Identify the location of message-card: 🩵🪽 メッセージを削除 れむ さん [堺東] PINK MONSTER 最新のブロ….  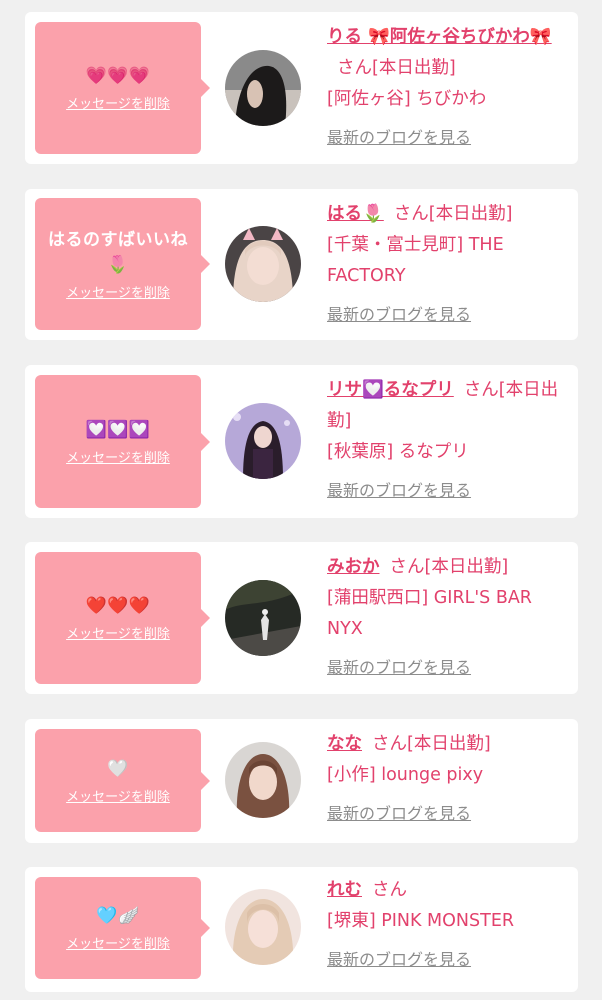
(301, 929).